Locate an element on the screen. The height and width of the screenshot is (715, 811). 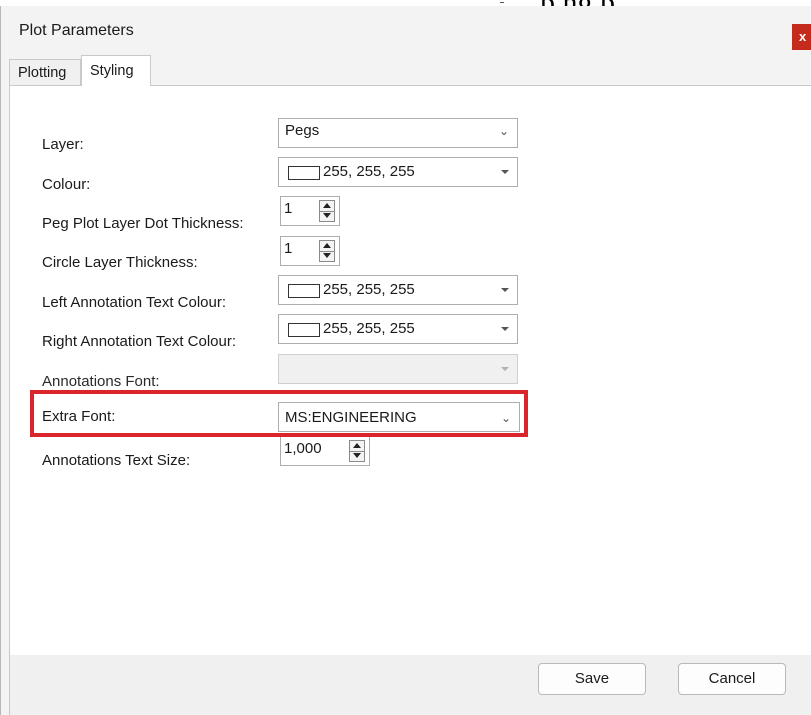
circle-thickness-label: Circle Layer Thickness: is located at coordinates (120, 262).